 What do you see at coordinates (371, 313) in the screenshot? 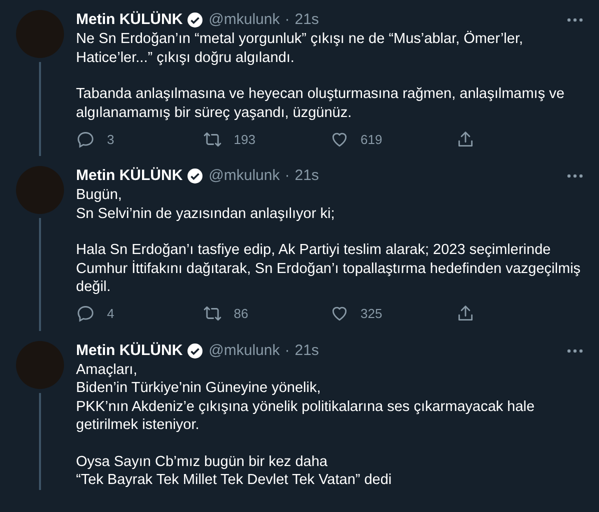
I see `like-count: 325` at bounding box center [371, 313].